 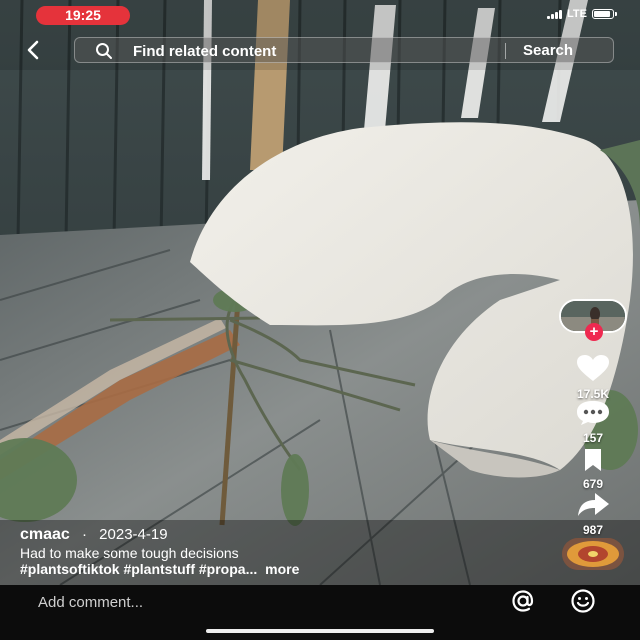 I want to click on battery-icon, so click(x=604, y=14).